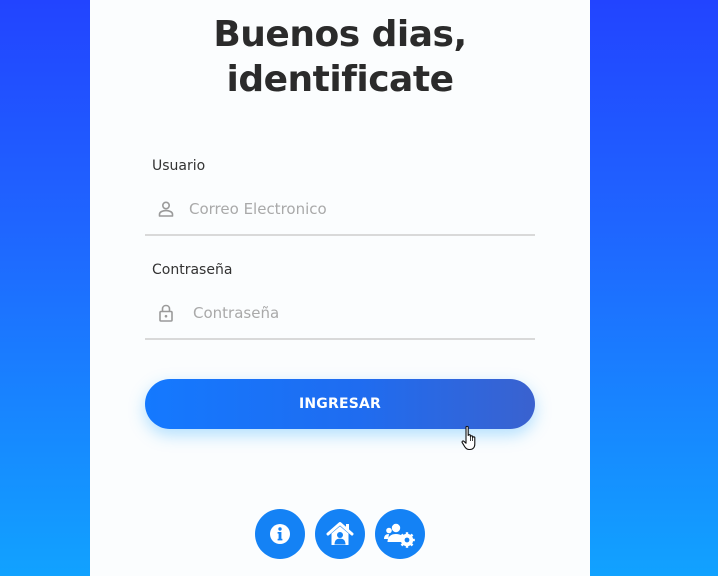 This screenshot has width=718, height=576. I want to click on user-field, so click(340, 209).